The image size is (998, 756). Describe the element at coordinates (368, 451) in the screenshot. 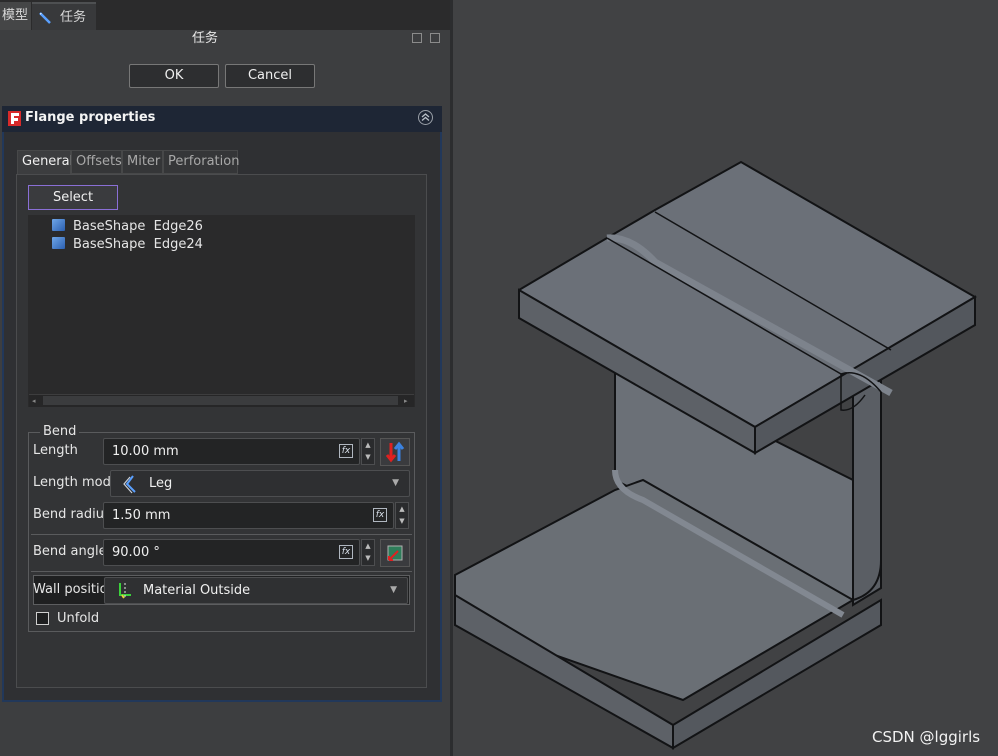

I see `length-spinner: ▲ ▼` at that location.